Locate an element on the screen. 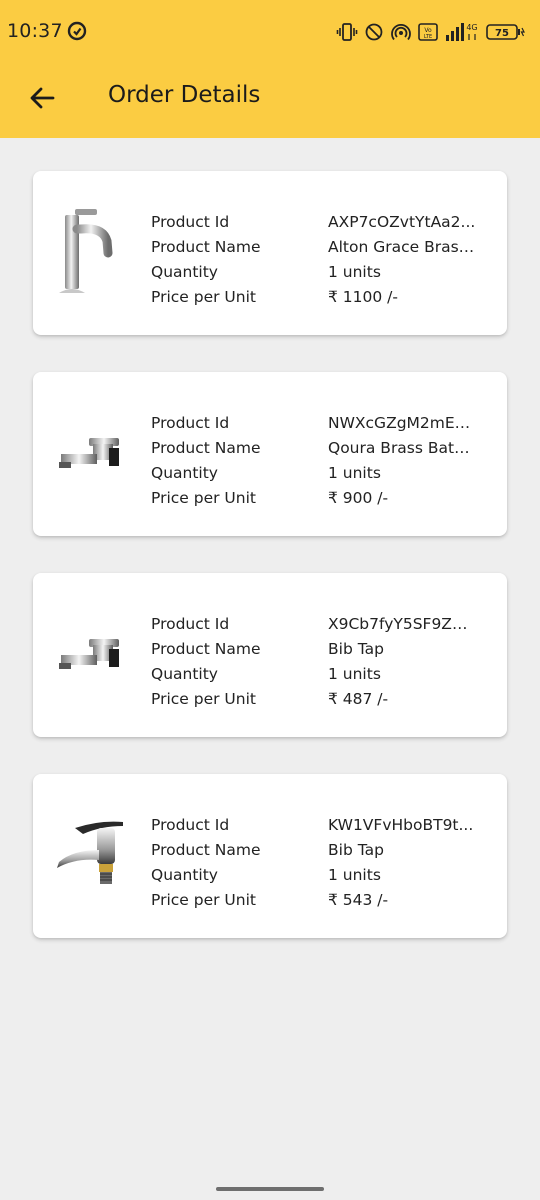 This screenshot has height=1200, width=540. price-value: ₹ 900 /- is located at coordinates (358, 497).